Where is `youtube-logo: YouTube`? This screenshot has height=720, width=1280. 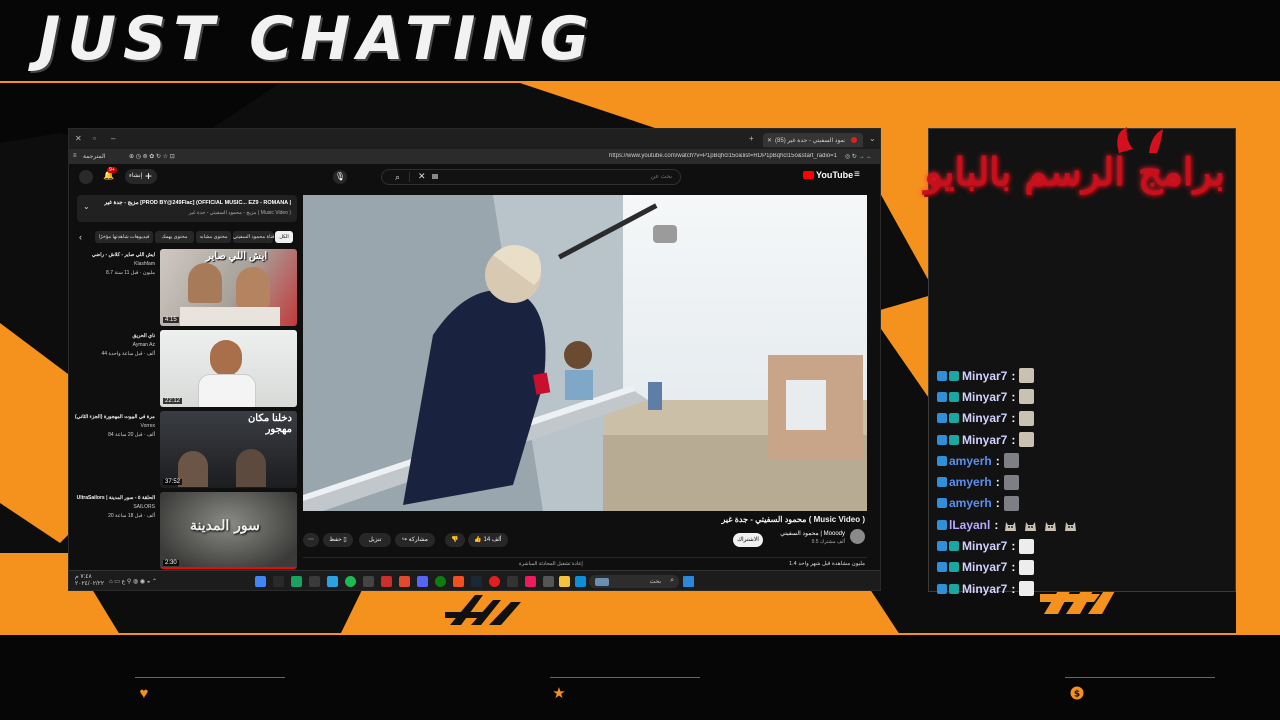
youtube-logo: YouTube is located at coordinates (828, 175).